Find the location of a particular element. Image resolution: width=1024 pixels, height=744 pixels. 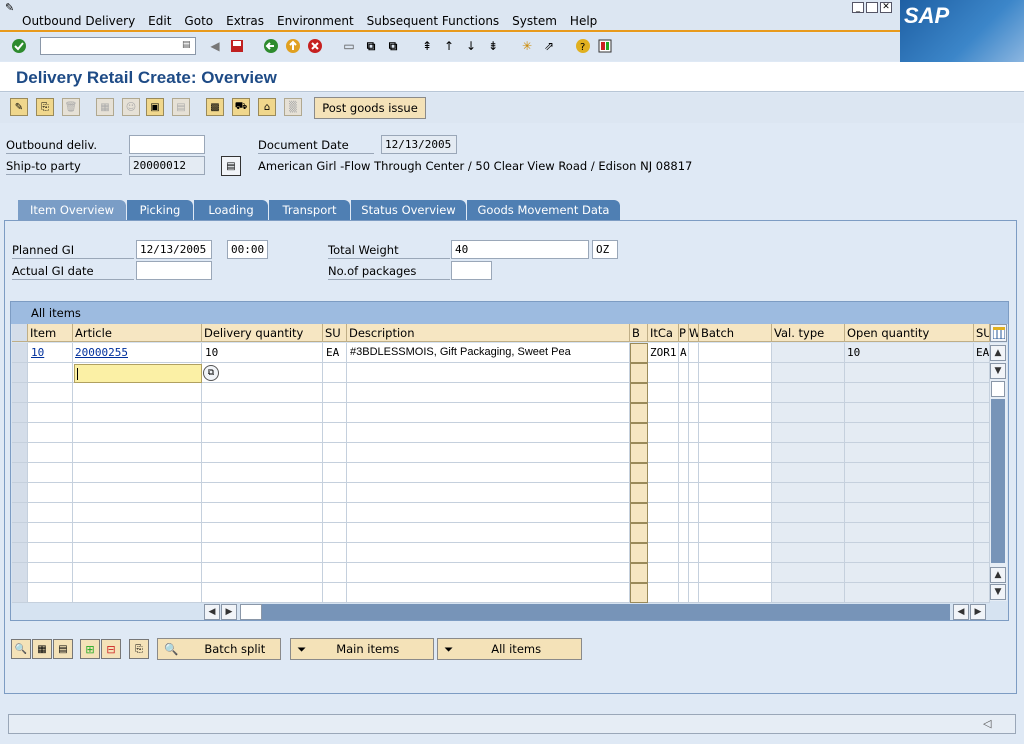

output-icon: ▣ is located at coordinates (155, 107).